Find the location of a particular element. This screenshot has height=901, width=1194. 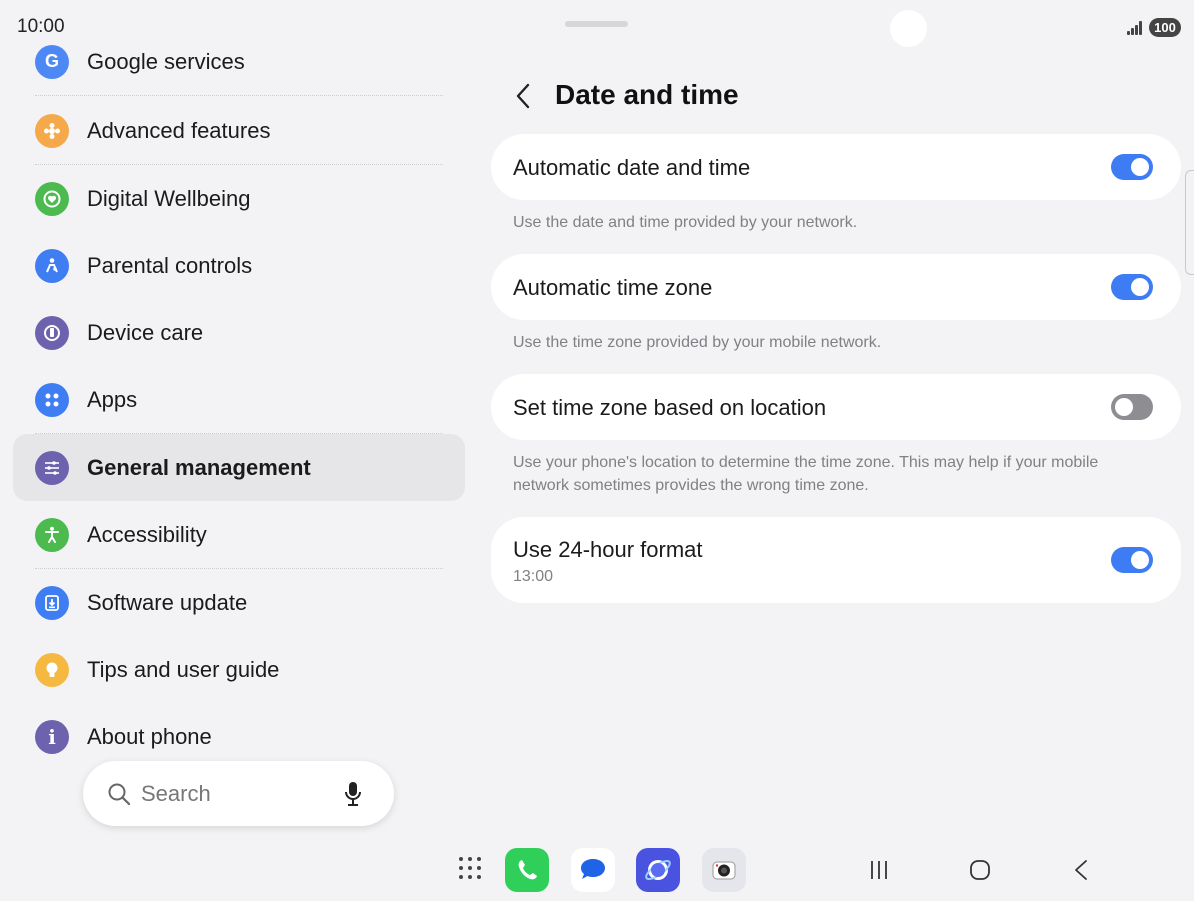

setting-title: Automatic date and time is located at coordinates (632, 167).